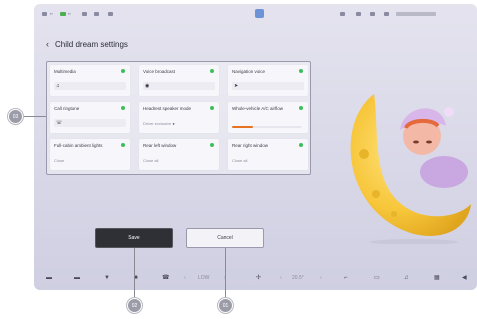 This screenshot has width=477, height=319. I want to click on tile-label: Headrest speaker mode, so click(167, 108).